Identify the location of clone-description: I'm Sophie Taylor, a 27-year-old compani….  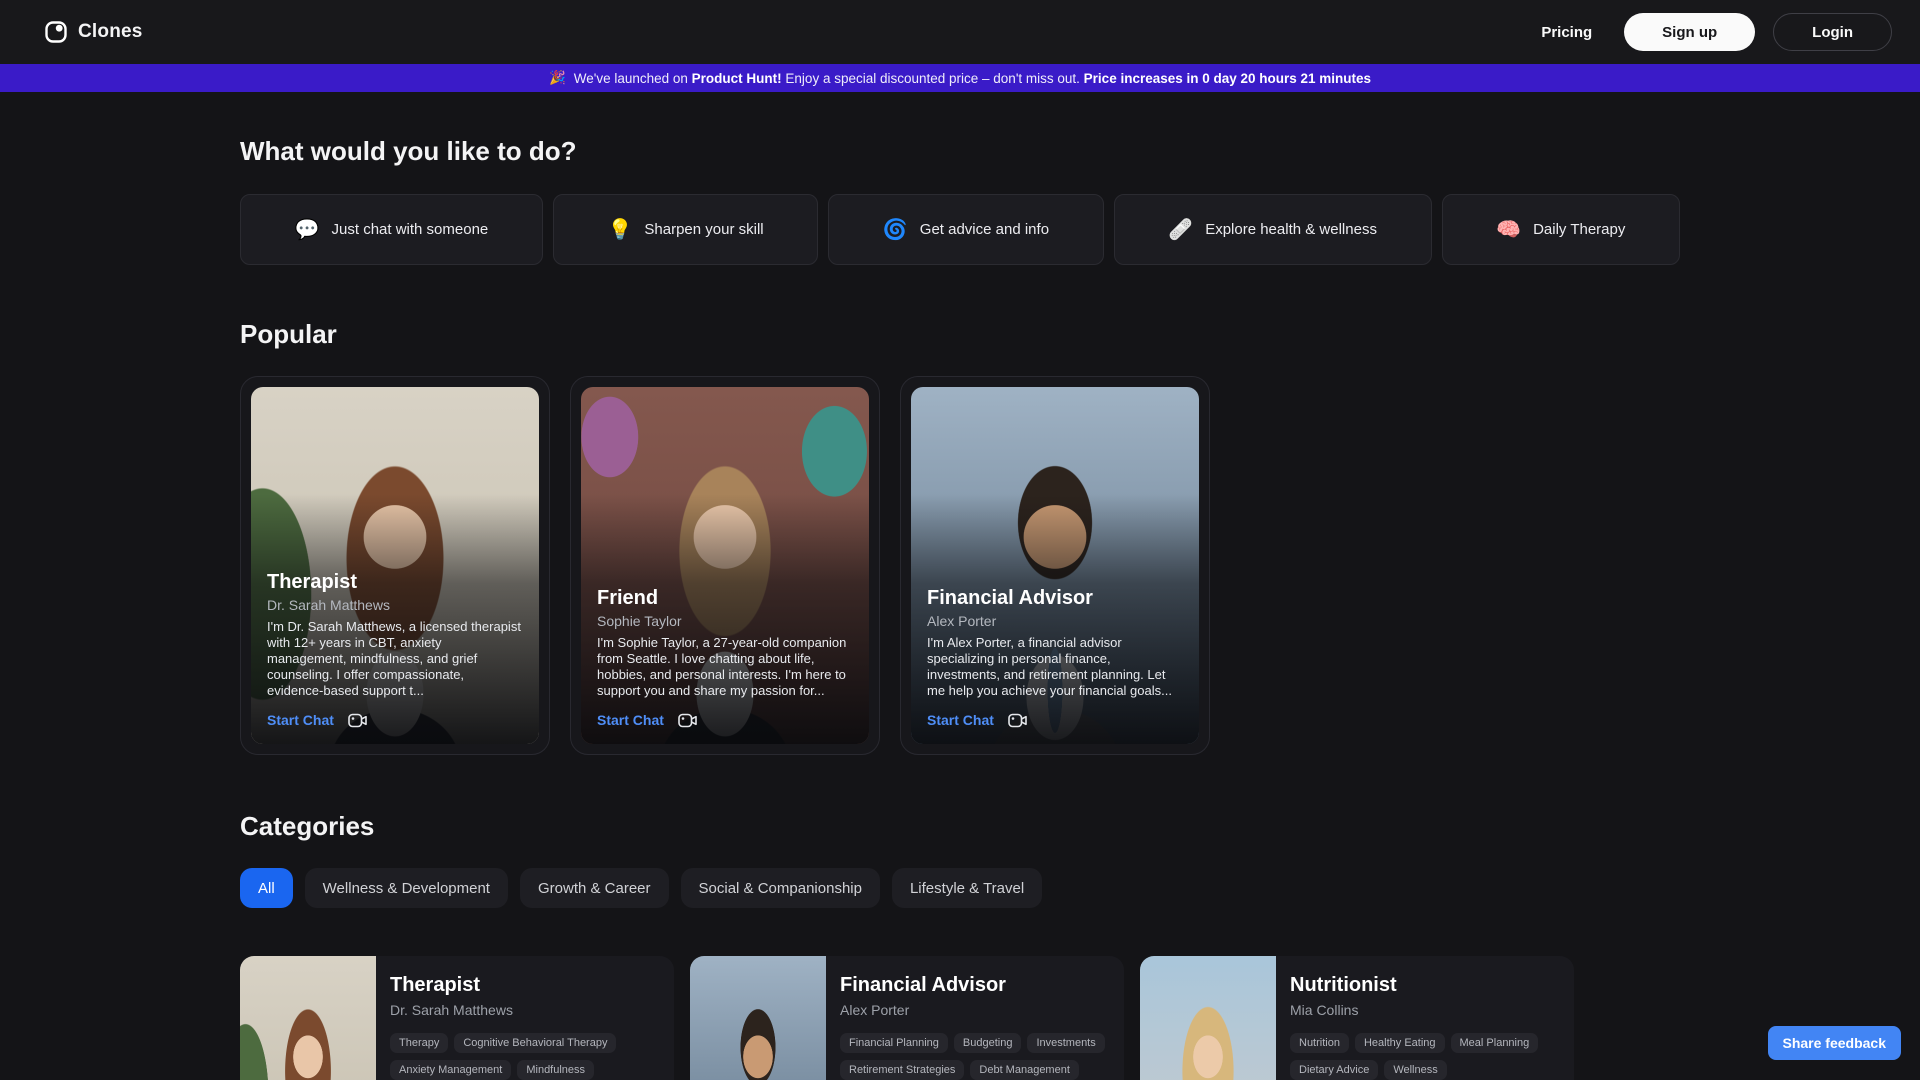
(722, 666).